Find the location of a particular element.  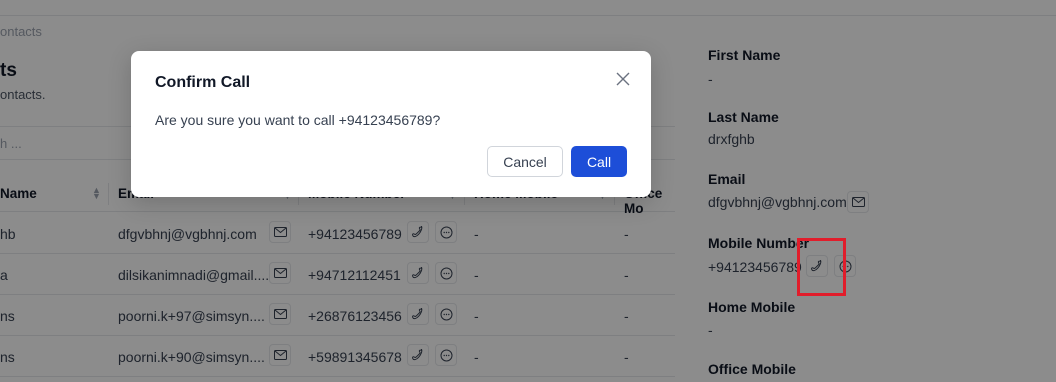

cancel-button: Cancel is located at coordinates (525, 161).